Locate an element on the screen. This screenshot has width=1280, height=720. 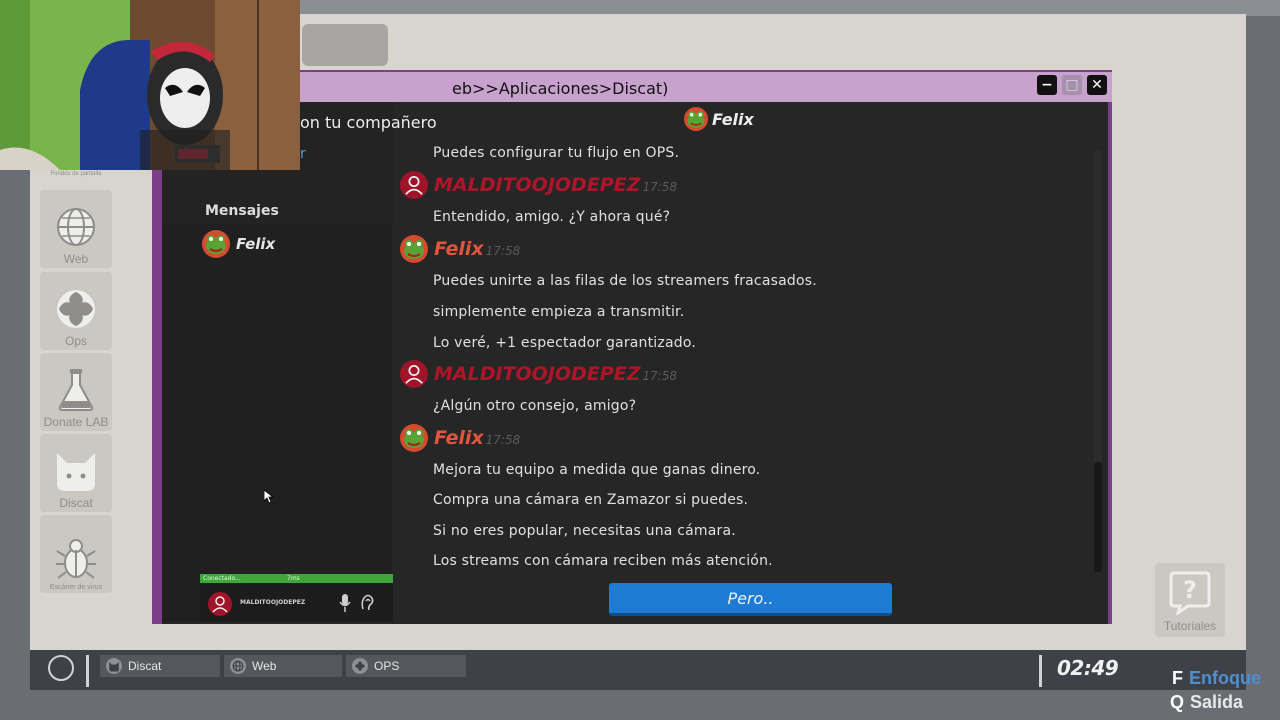
taskbar-item-web: Web is located at coordinates (283, 666).